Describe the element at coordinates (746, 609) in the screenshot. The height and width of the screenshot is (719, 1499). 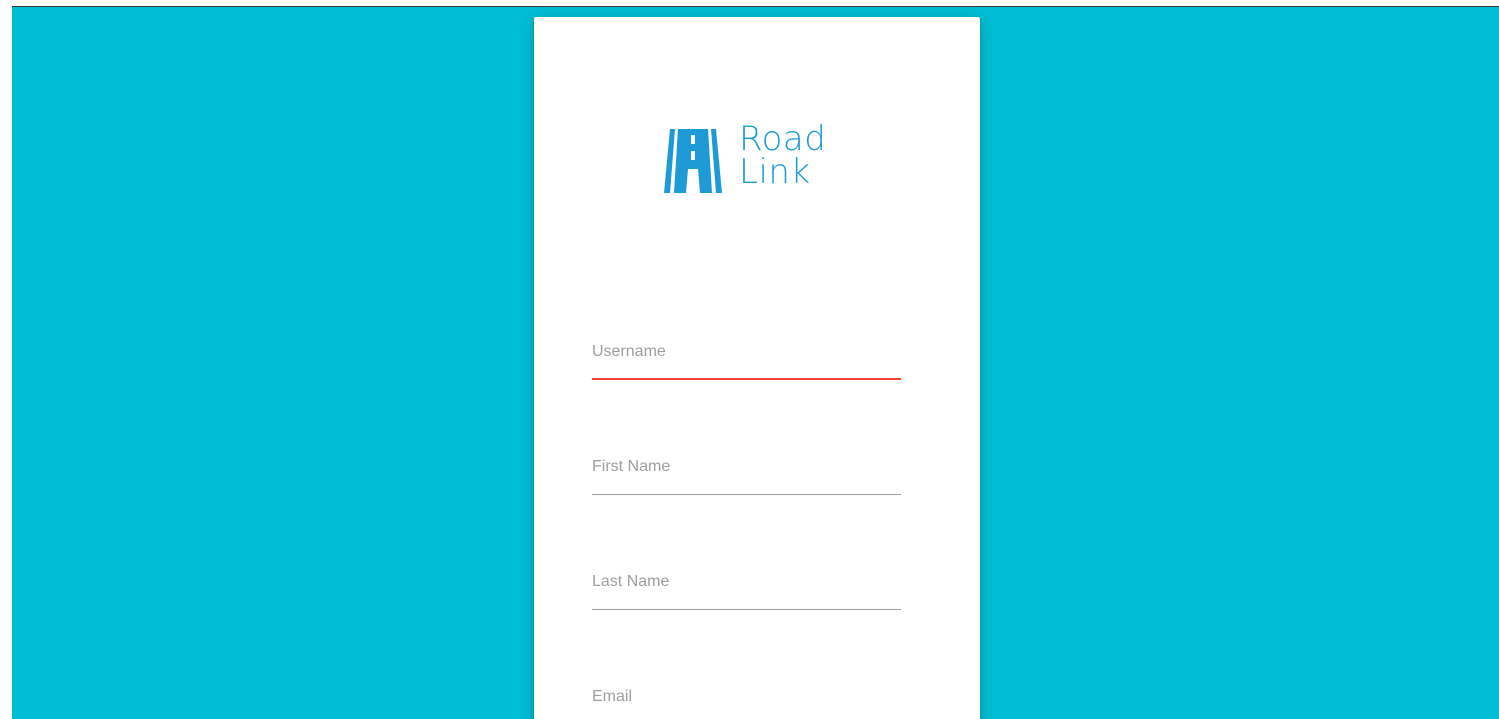
I see `last-name-underline` at that location.